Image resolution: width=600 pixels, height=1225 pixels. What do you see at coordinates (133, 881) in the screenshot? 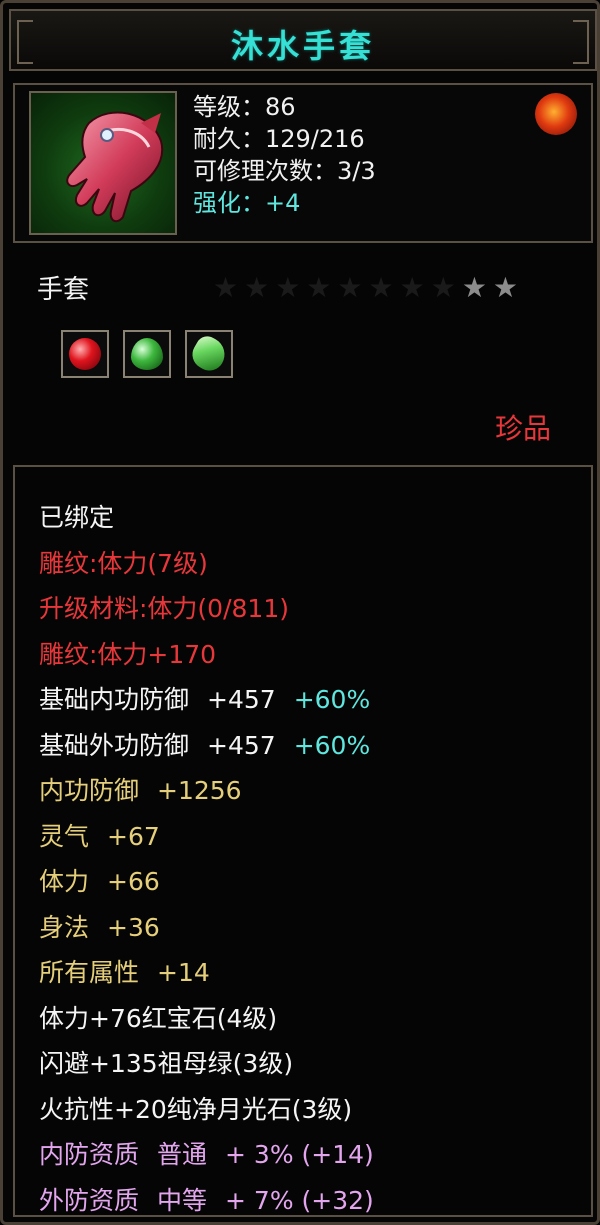
I see `attr-value: +66` at bounding box center [133, 881].